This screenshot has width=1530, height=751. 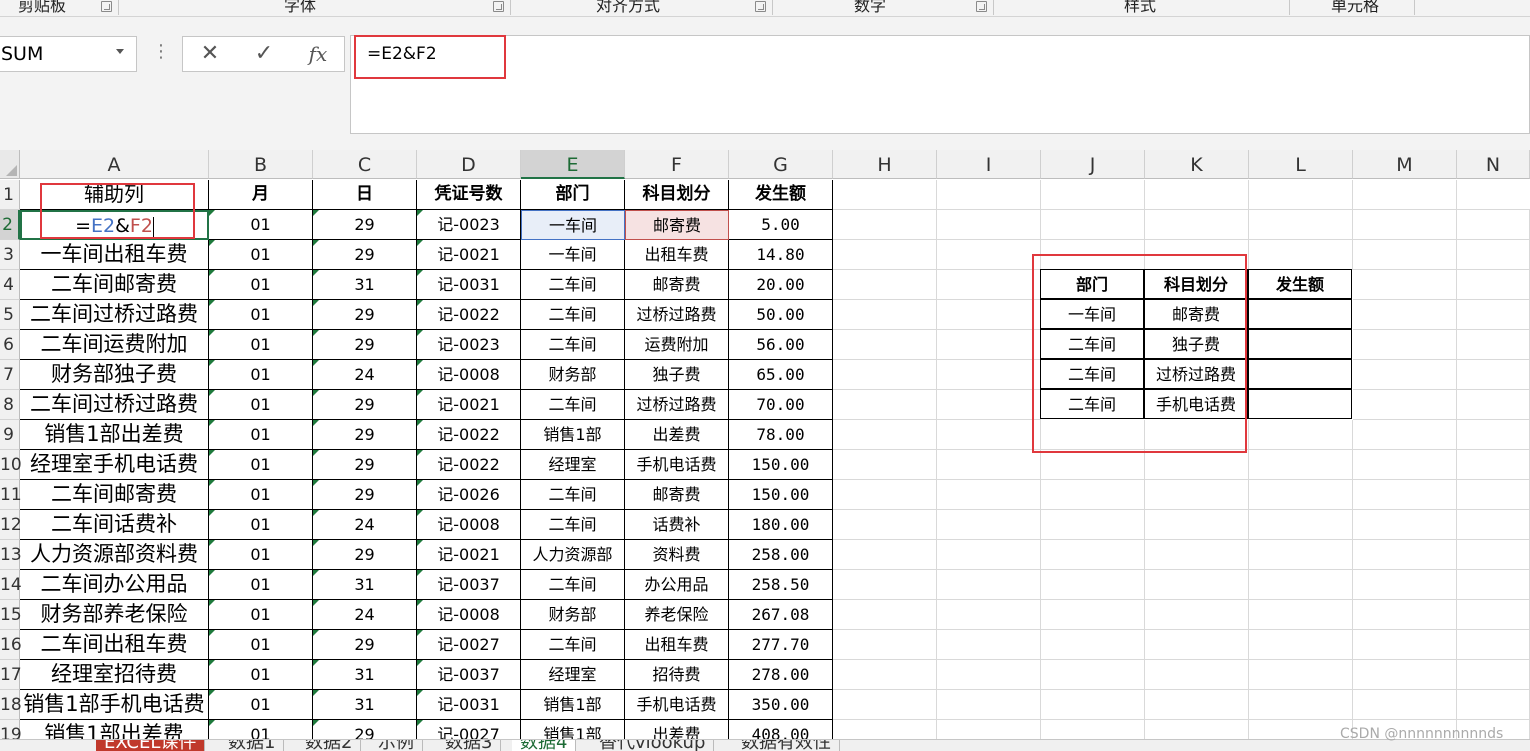 I want to click on amount-cell: 5.00, so click(x=781, y=225).